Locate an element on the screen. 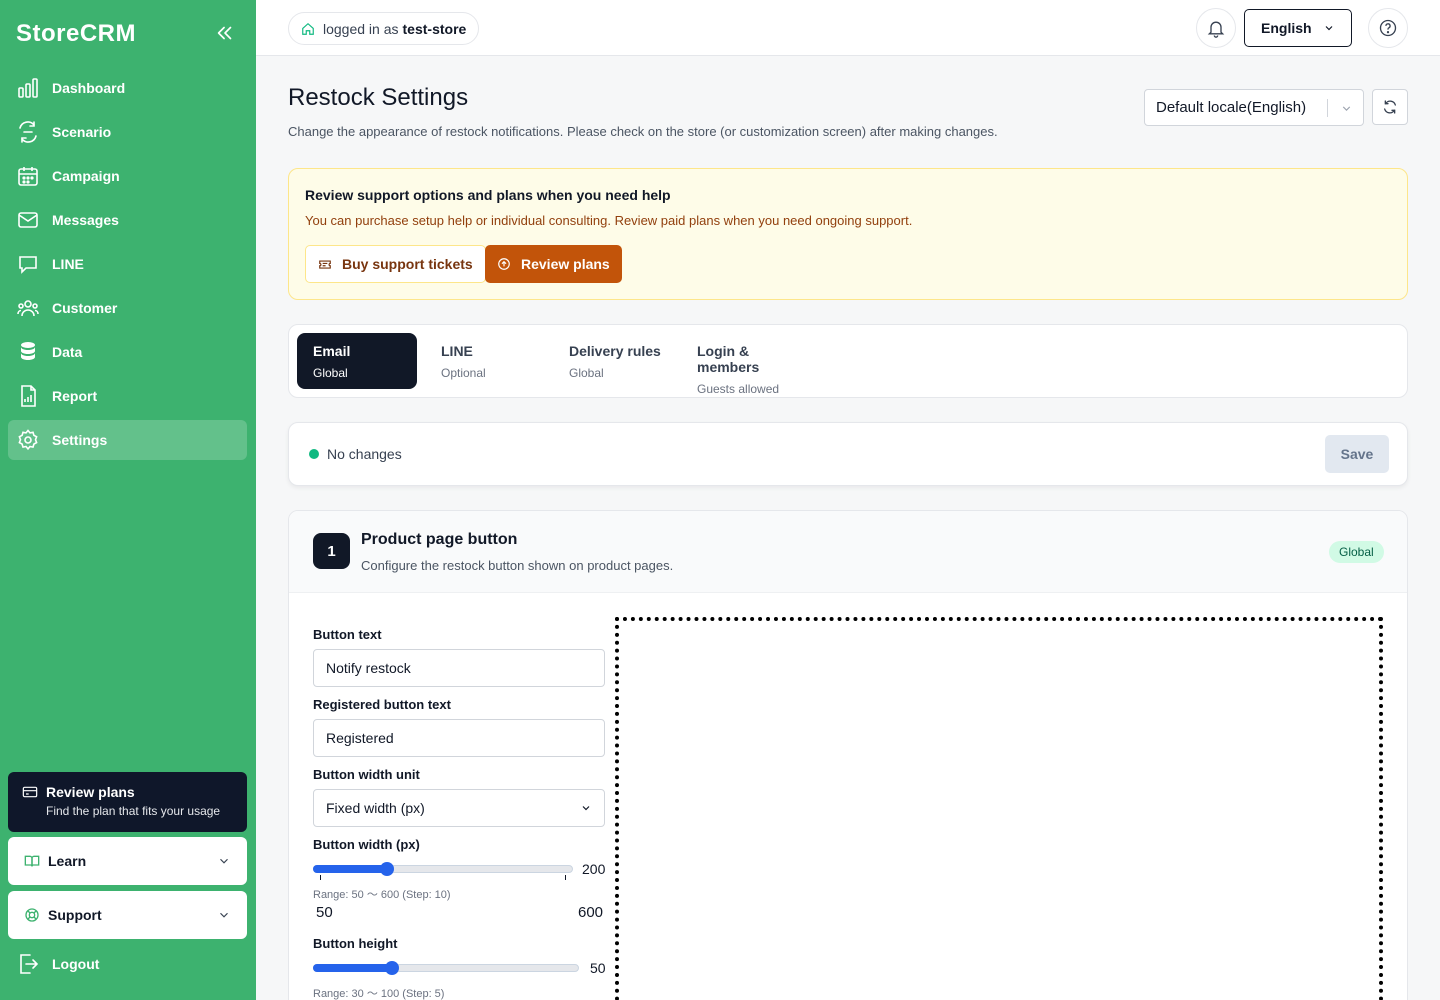 This screenshot has width=1440, height=1000. store-name: test-store is located at coordinates (434, 28).